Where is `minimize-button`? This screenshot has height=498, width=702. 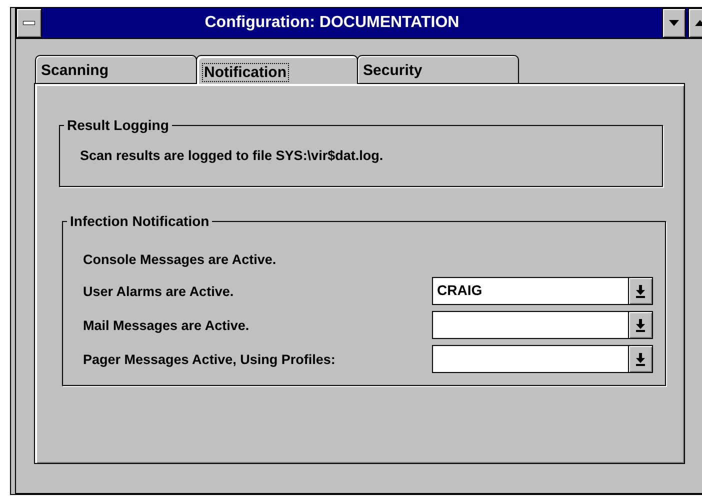 minimize-button is located at coordinates (674, 23).